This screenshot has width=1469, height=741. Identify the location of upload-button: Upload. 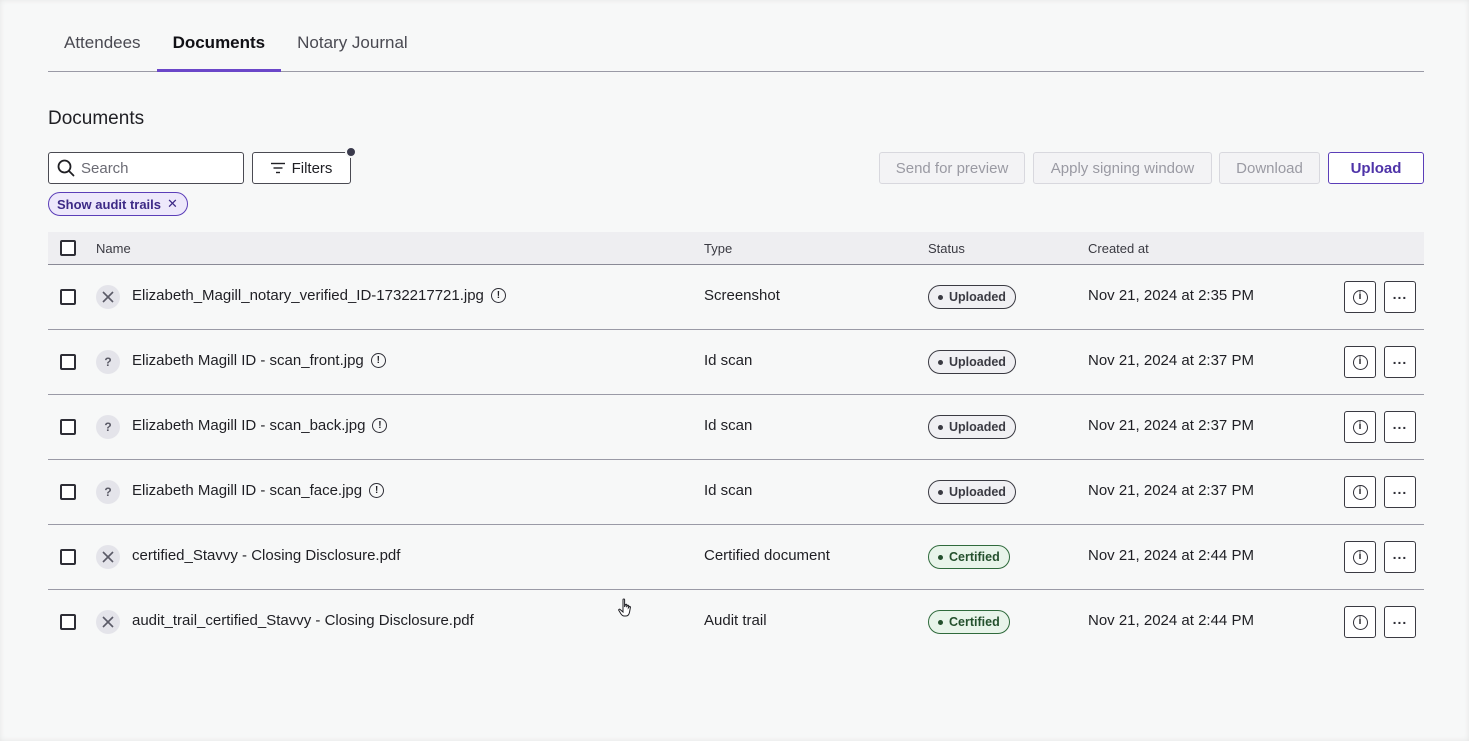
(1376, 168).